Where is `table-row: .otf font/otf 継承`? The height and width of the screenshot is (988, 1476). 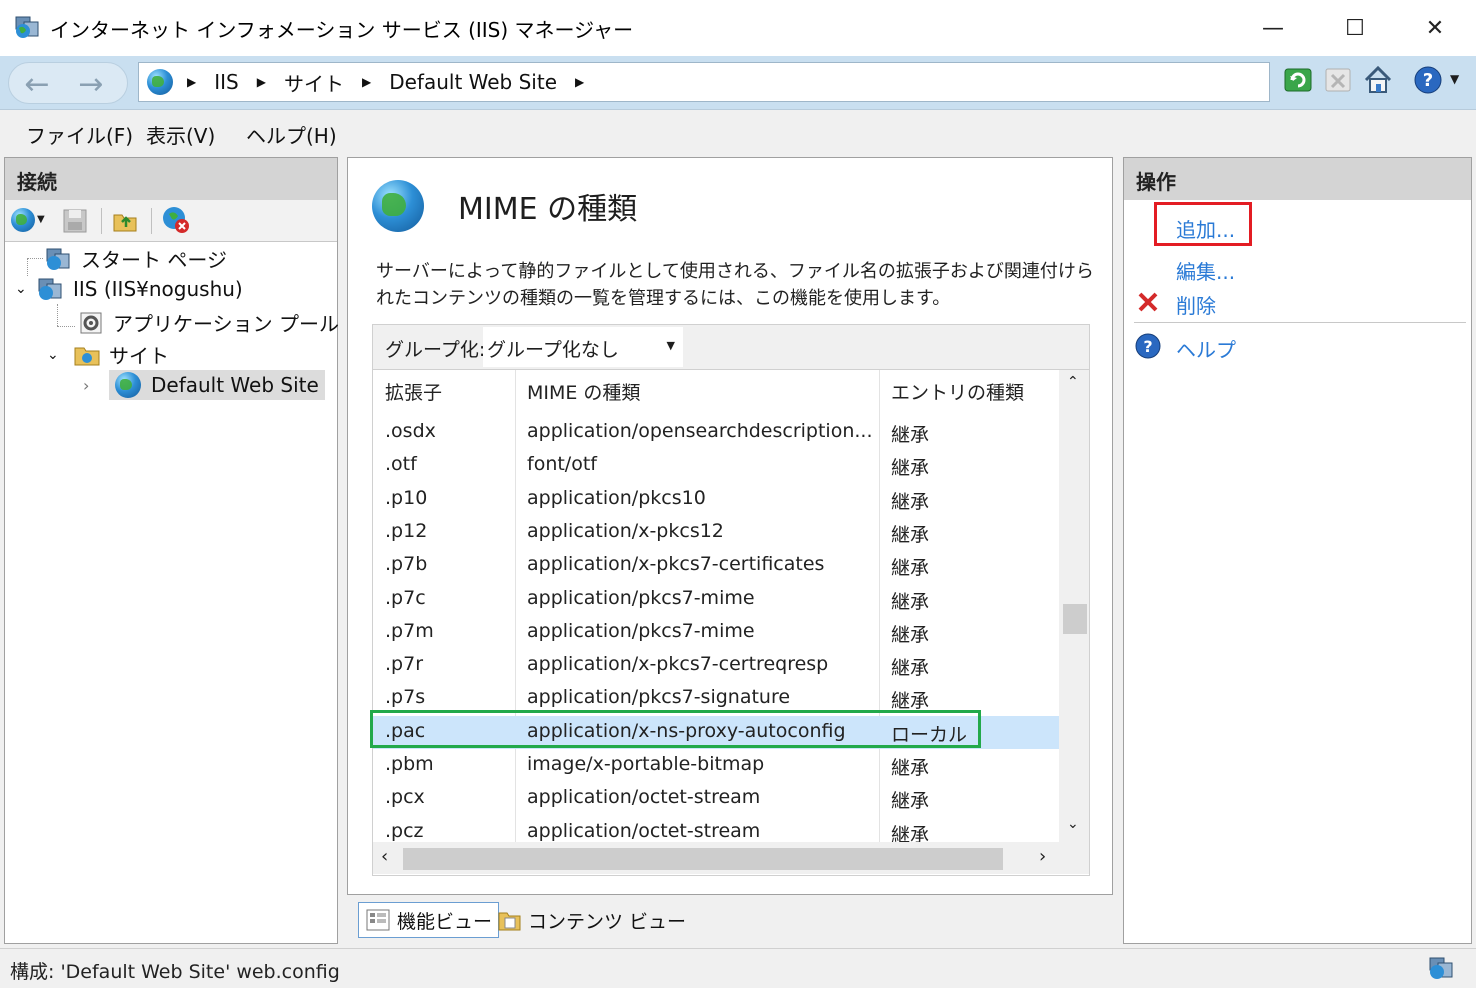
table-row: .otf font/otf 継承 is located at coordinates (716, 465).